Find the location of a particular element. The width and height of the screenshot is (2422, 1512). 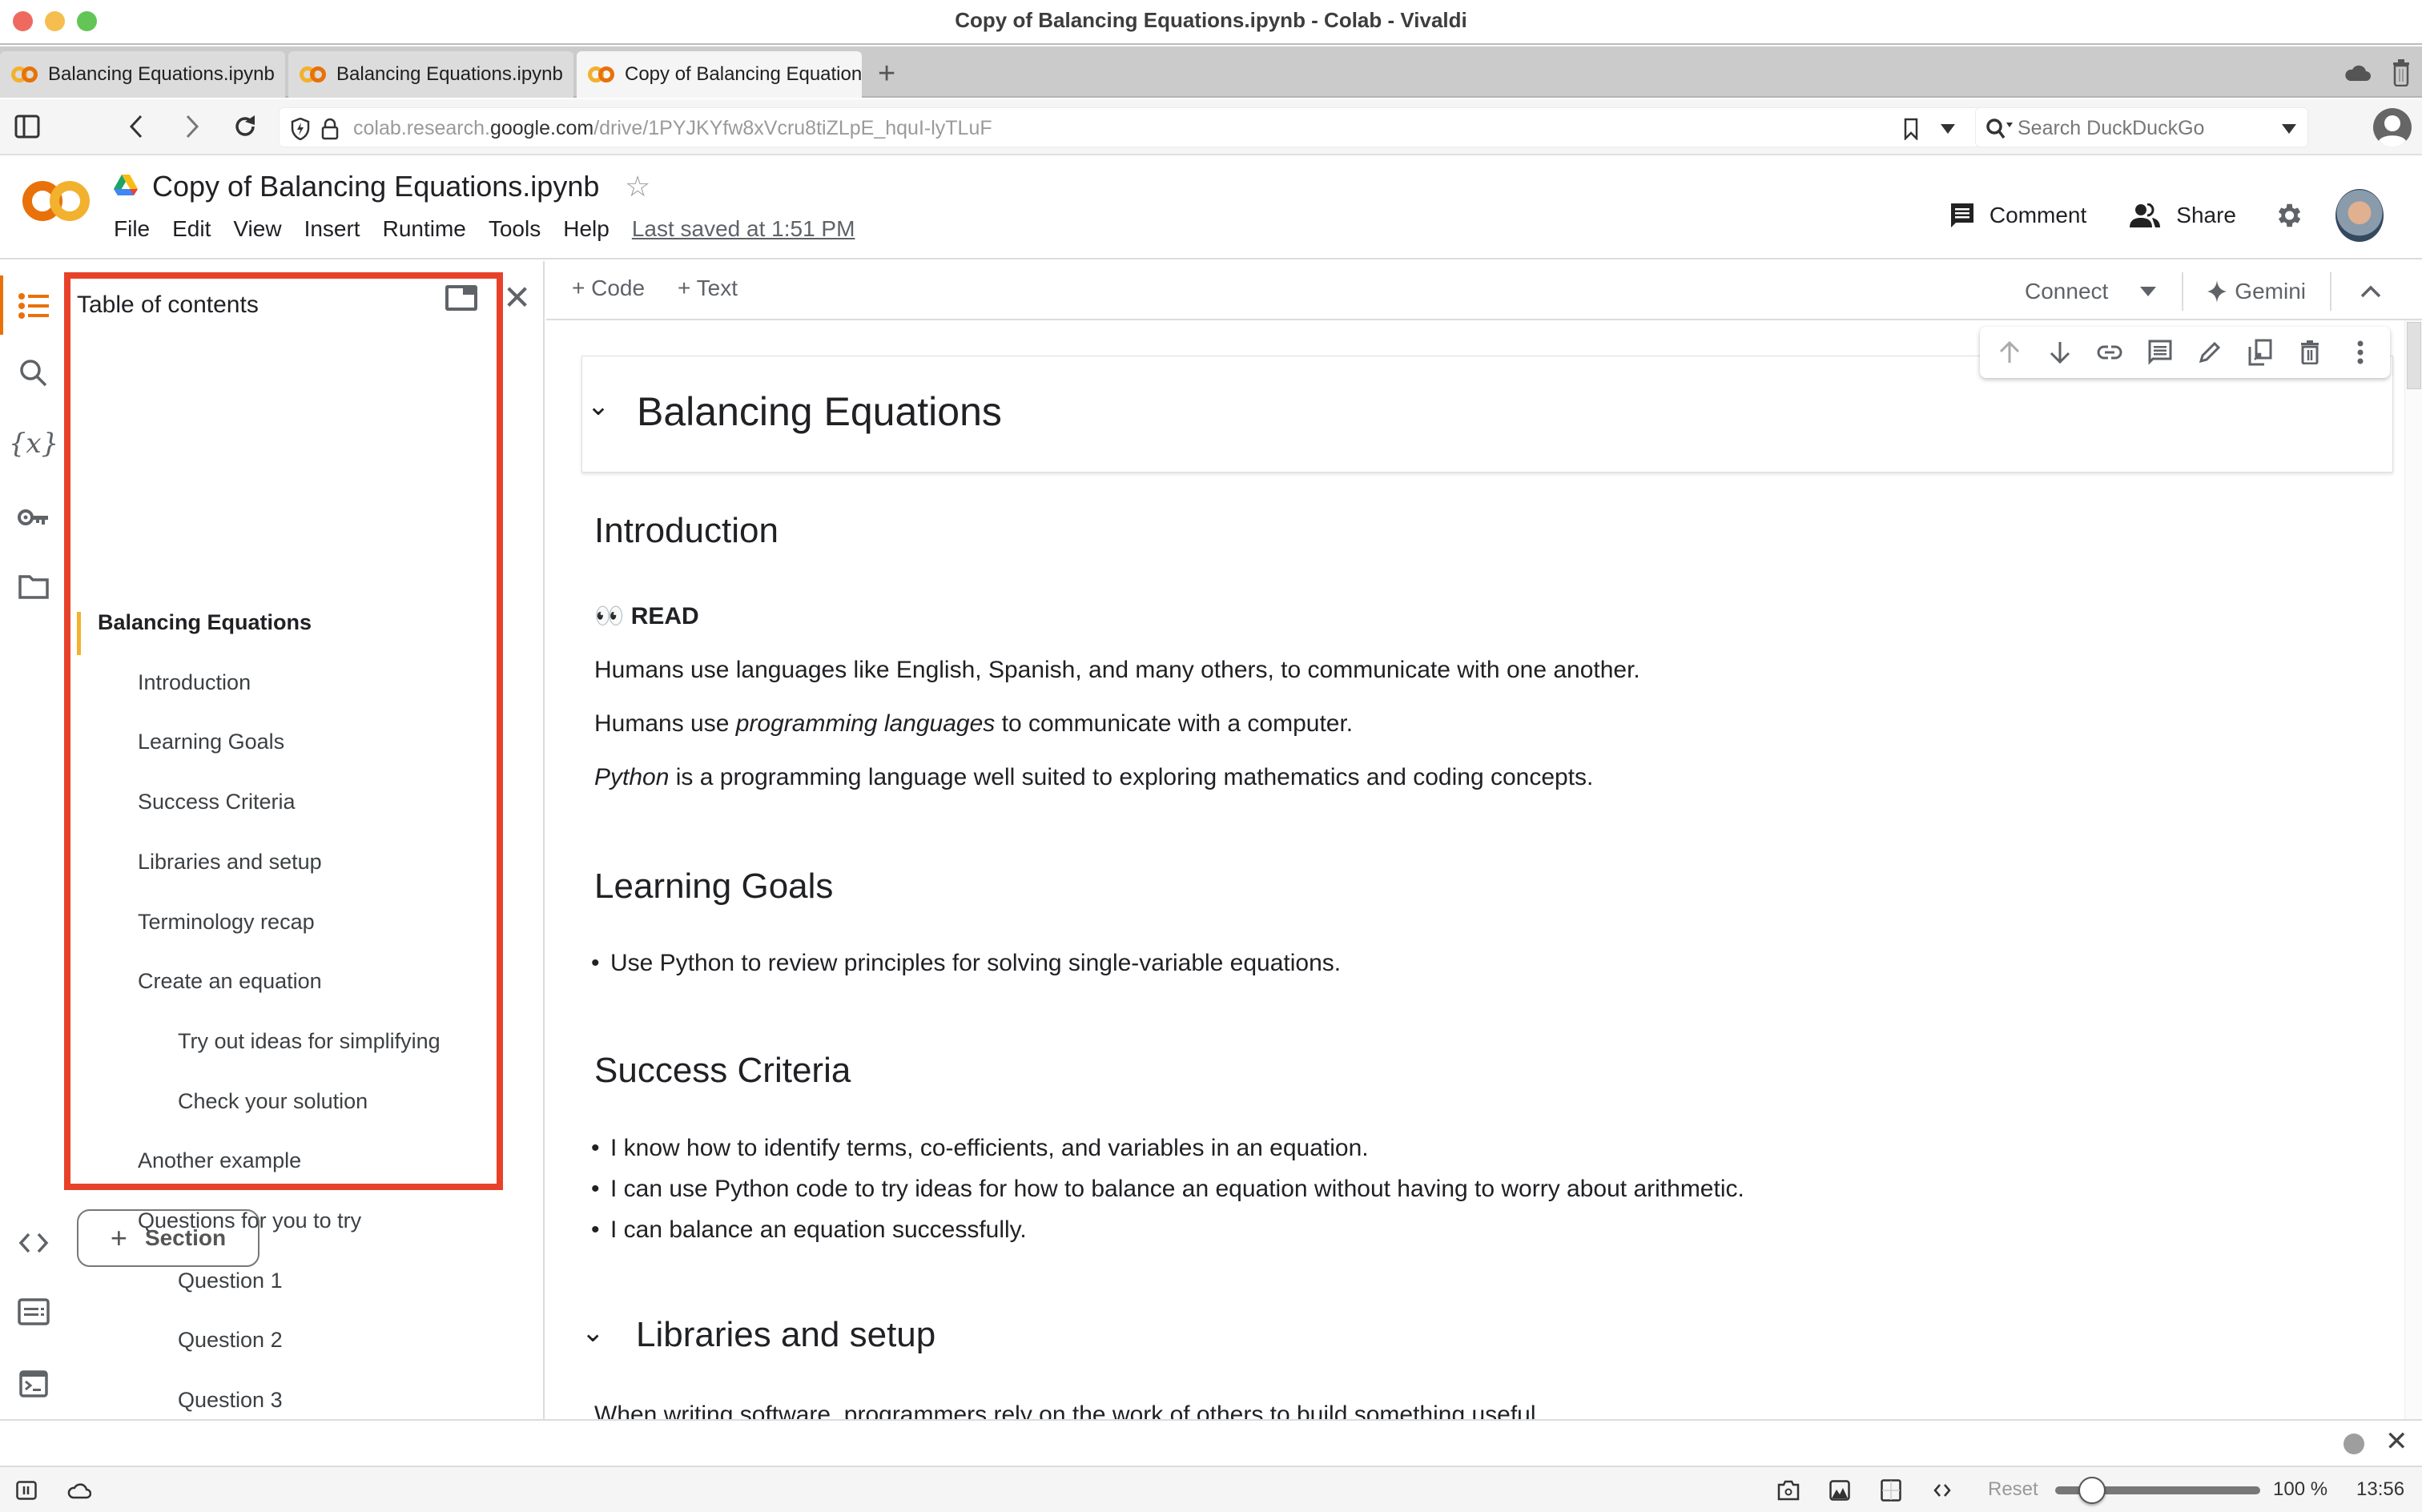

last-saved-link: Last saved at 1:51 PM is located at coordinates (743, 229).